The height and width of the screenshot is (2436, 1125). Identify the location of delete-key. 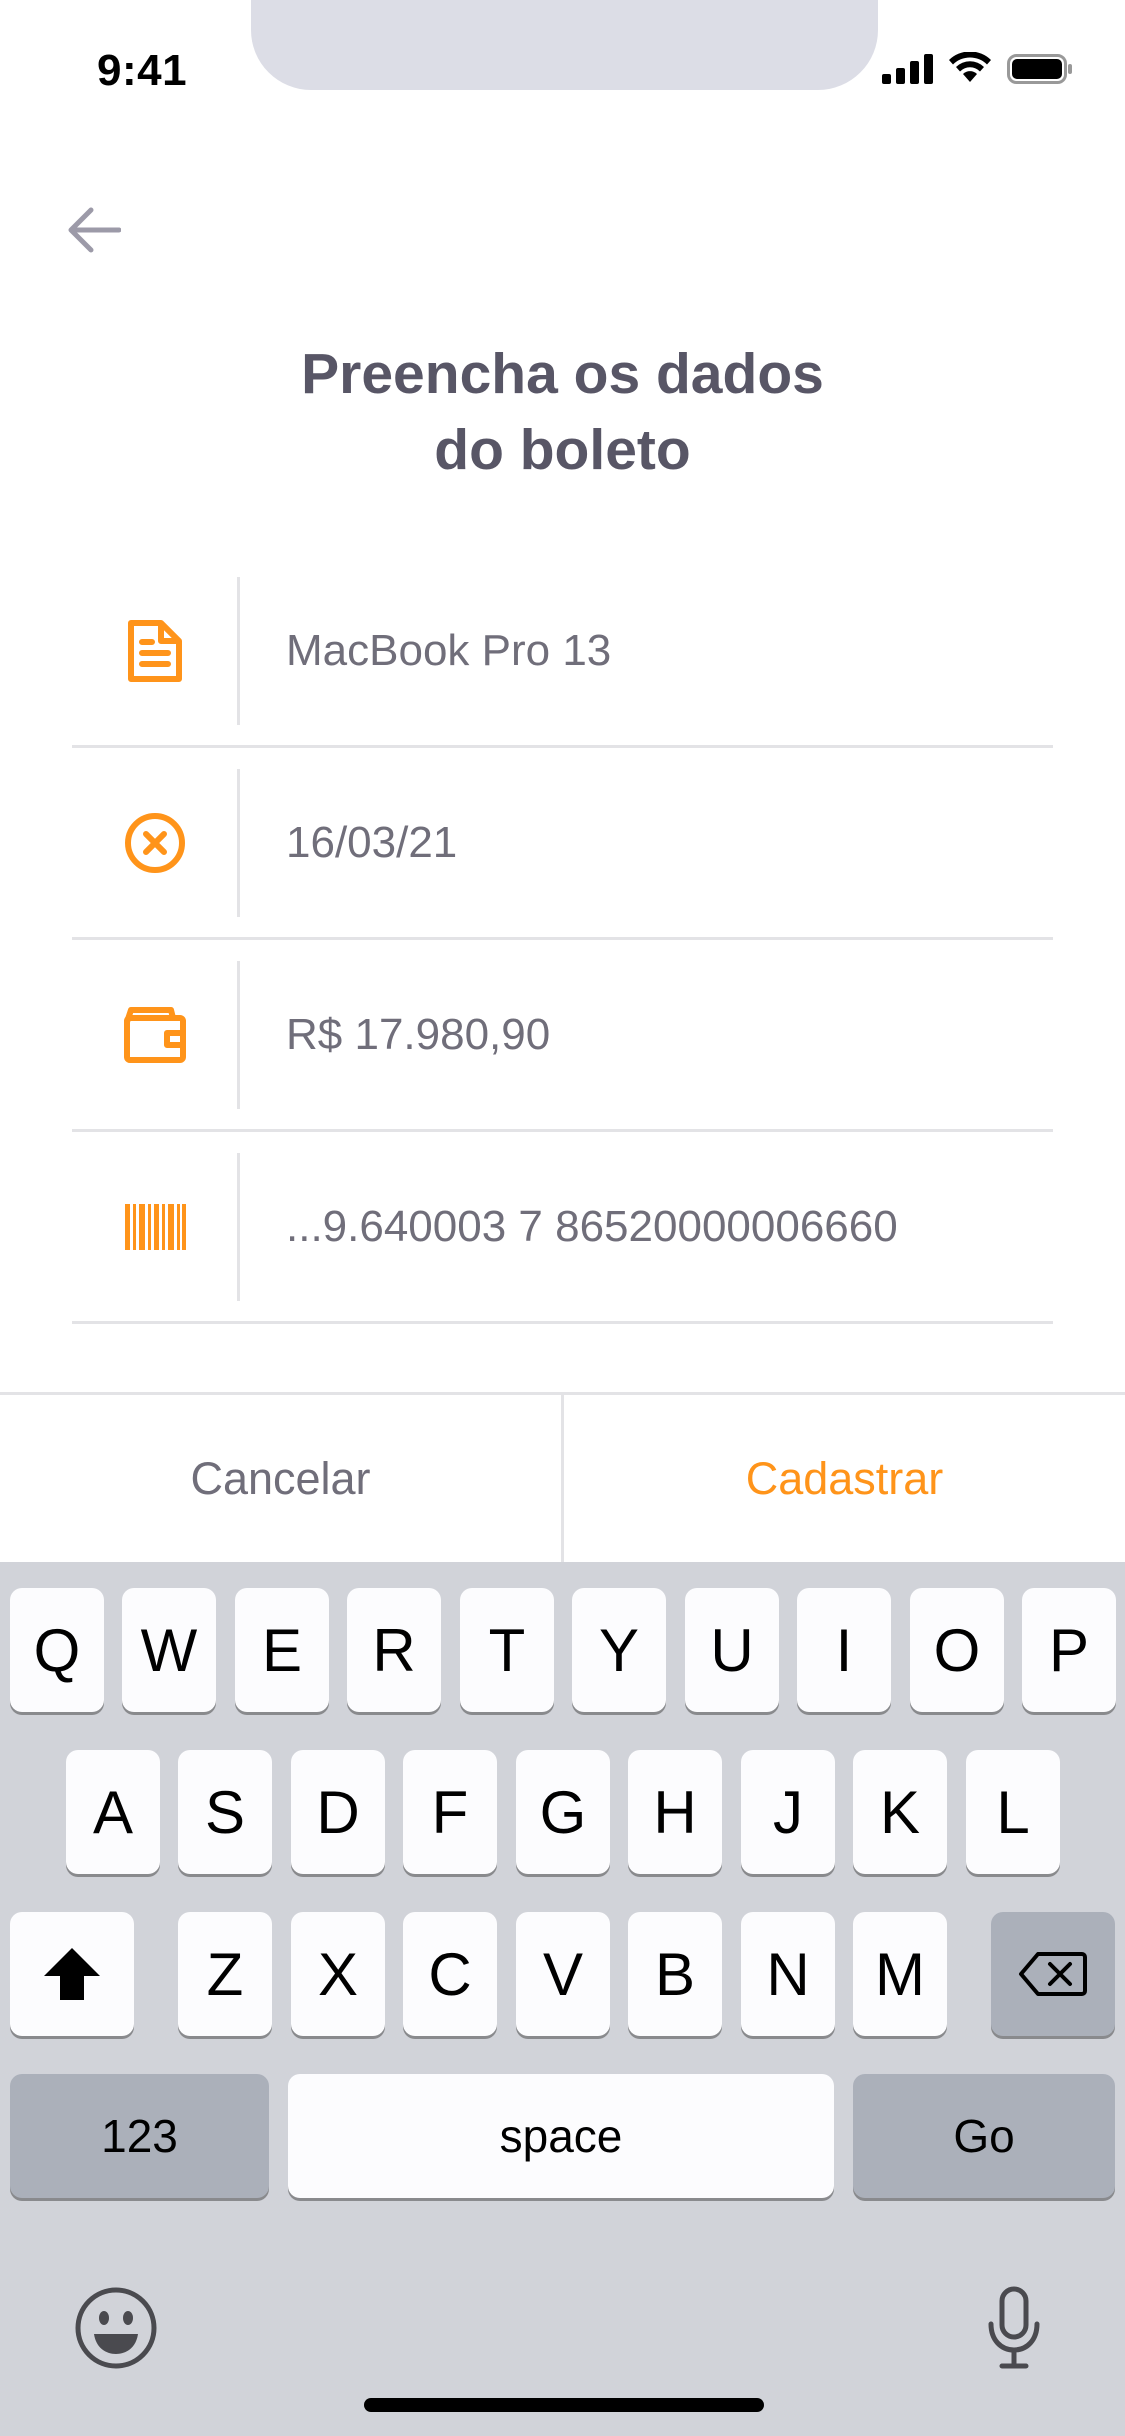
(1053, 1974).